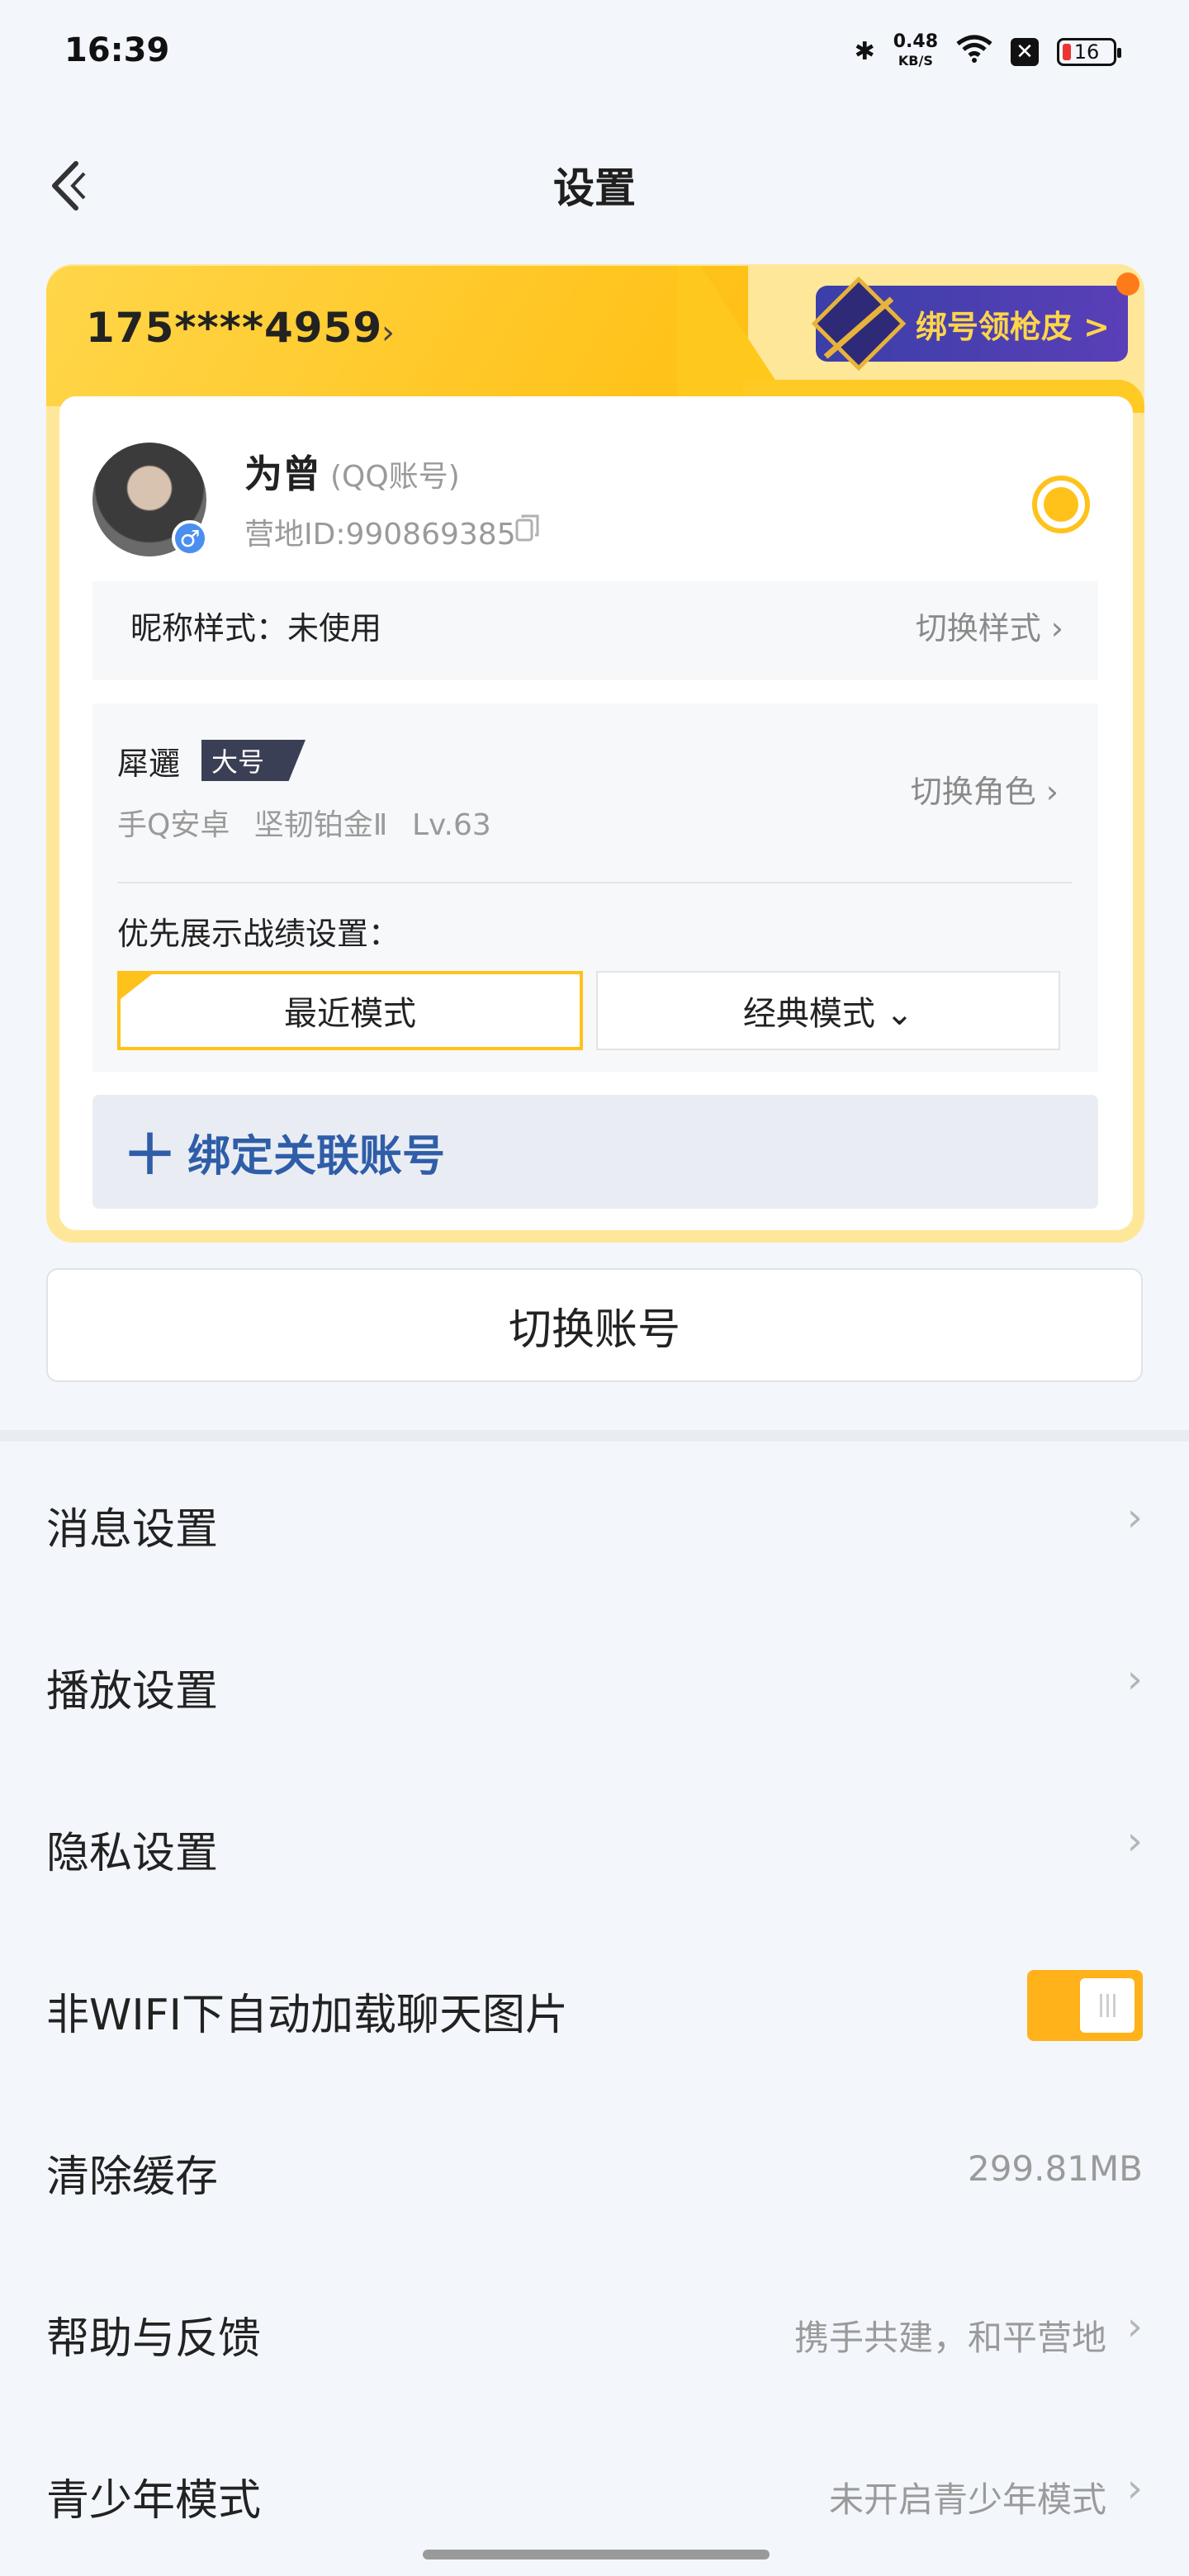 The height and width of the screenshot is (2576, 1189). I want to click on user-name: 为曾, so click(282, 474).